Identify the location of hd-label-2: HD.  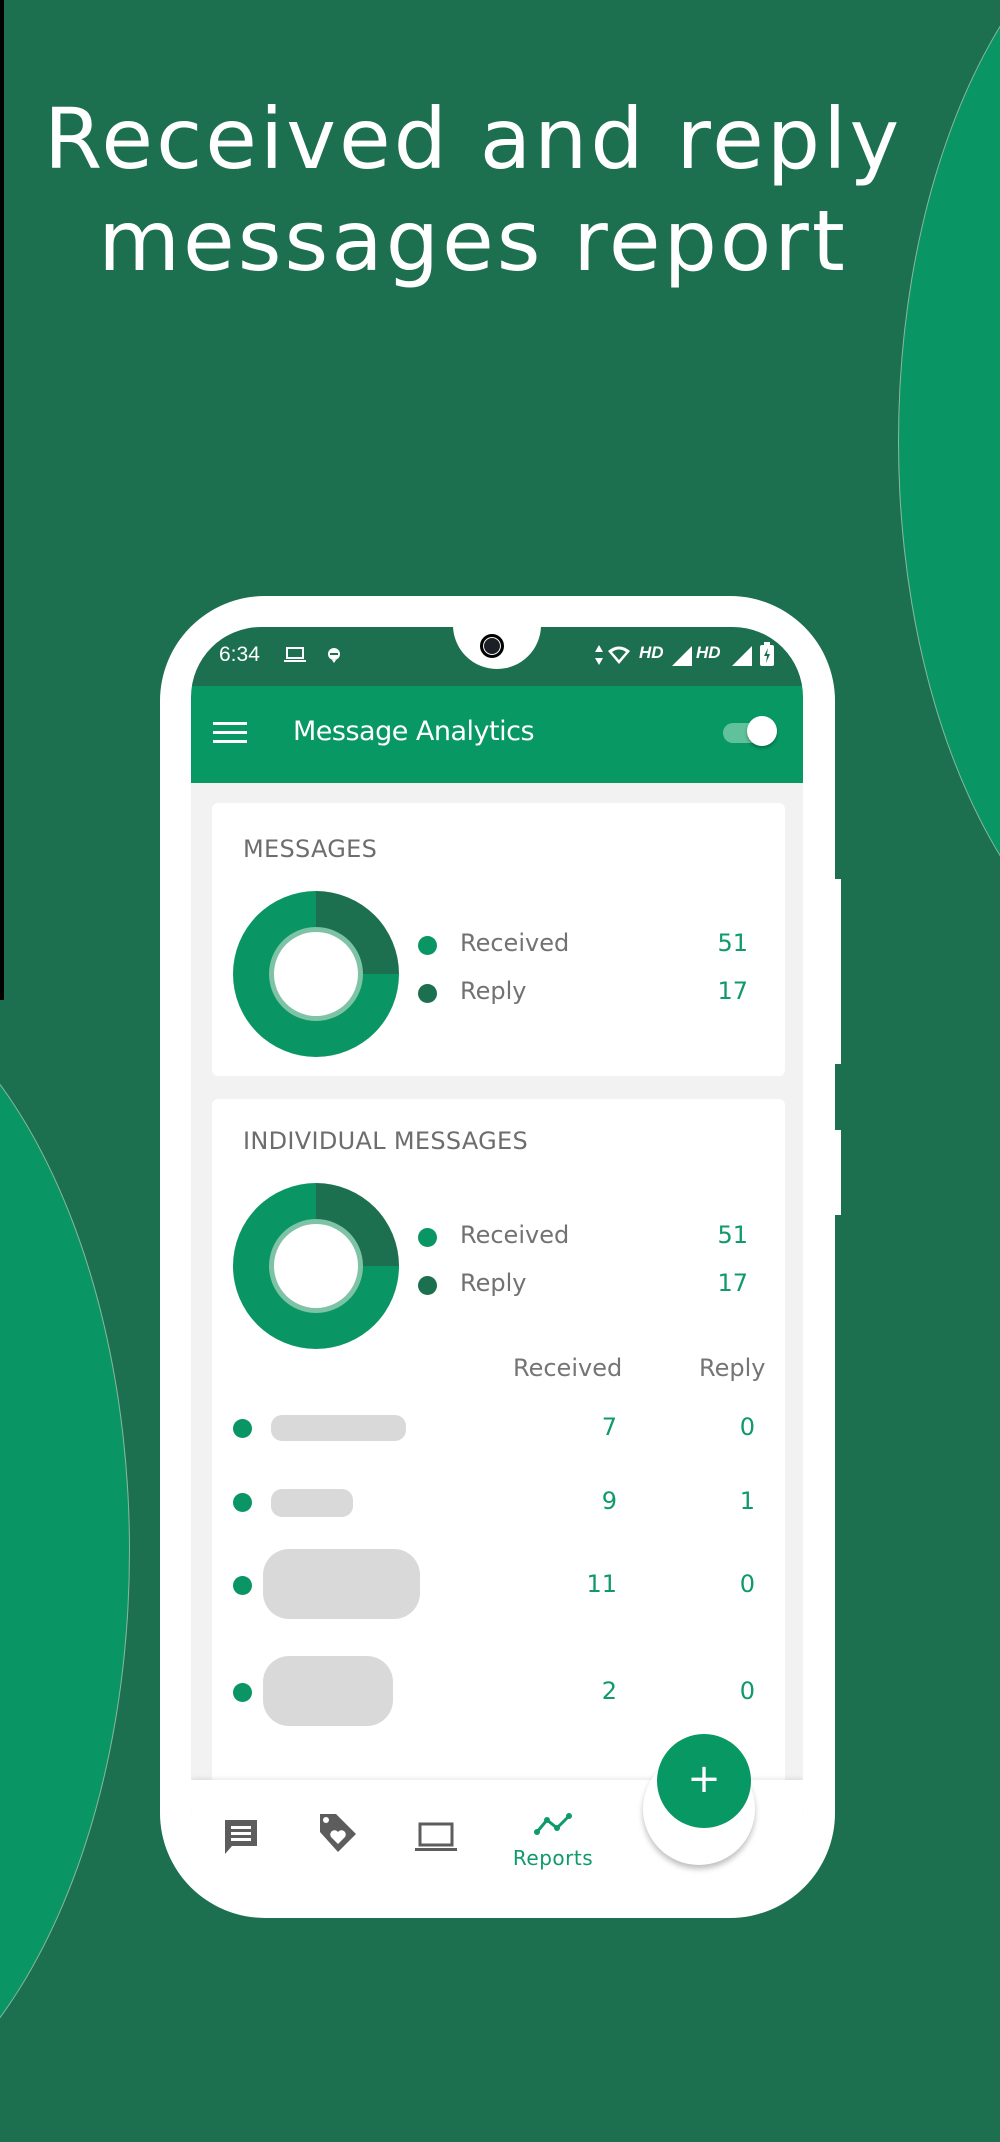
(708, 652).